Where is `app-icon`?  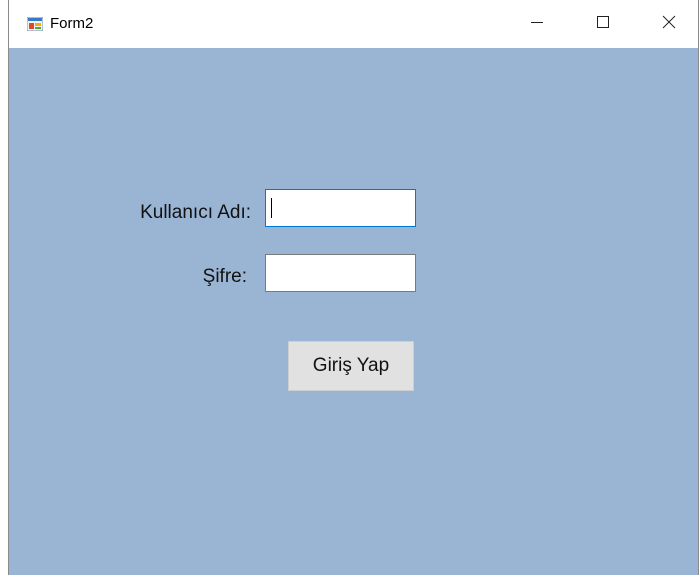 app-icon is located at coordinates (35, 24).